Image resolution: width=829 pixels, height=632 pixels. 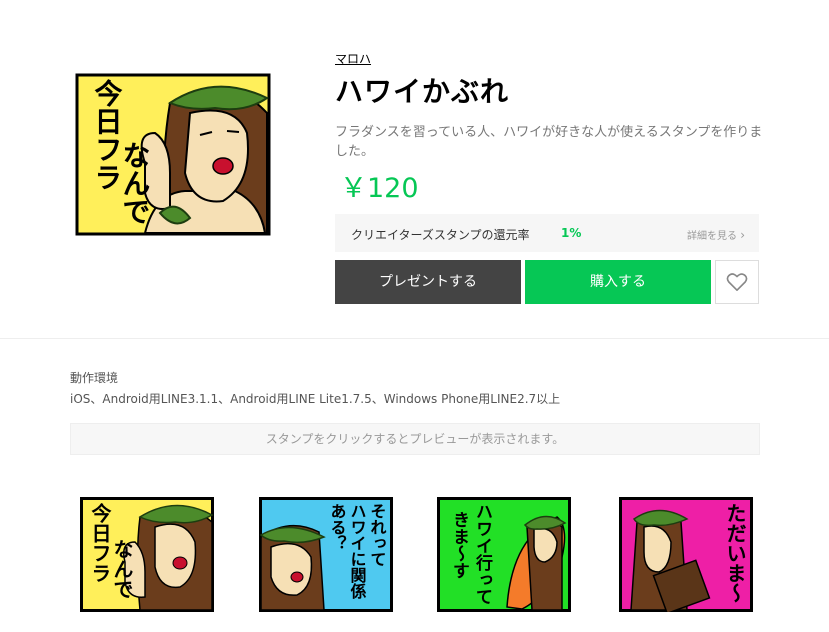 I want to click on svg-text: ある？, so click(x=337, y=527).